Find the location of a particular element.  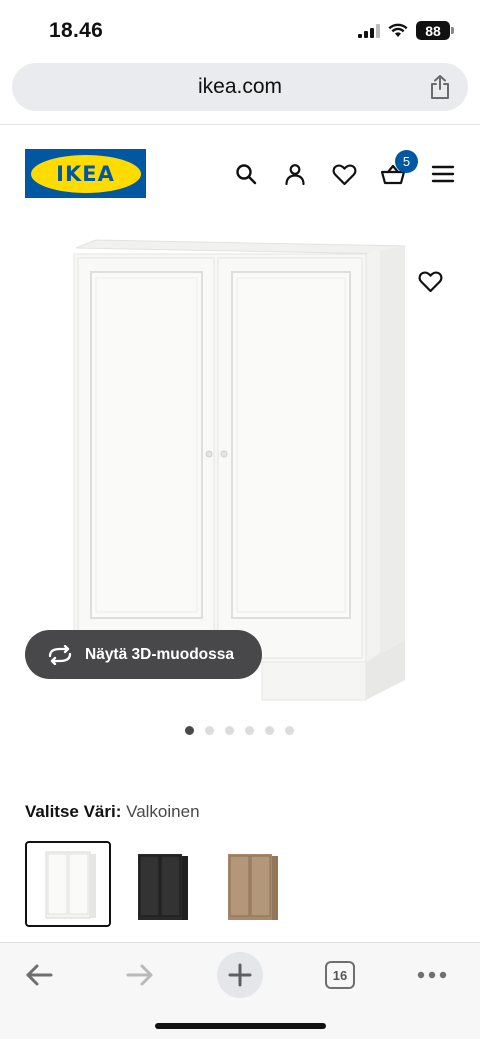

arrow-left-icon is located at coordinates (39, 975).